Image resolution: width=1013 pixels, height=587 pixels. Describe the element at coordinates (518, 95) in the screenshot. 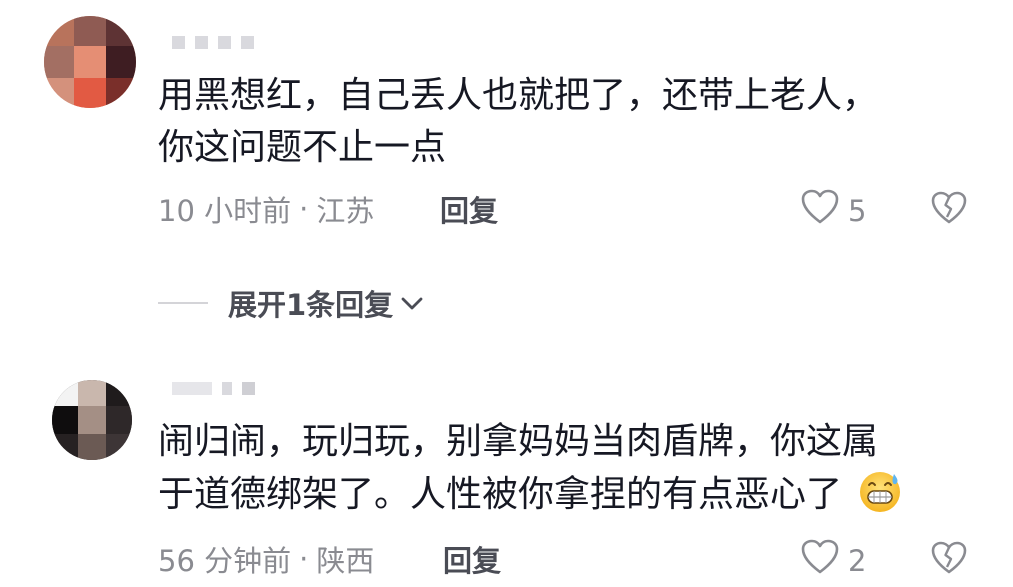

I see `comment-text-line: 用黑想红，自己丢人也就把了，还带上老人，` at that location.